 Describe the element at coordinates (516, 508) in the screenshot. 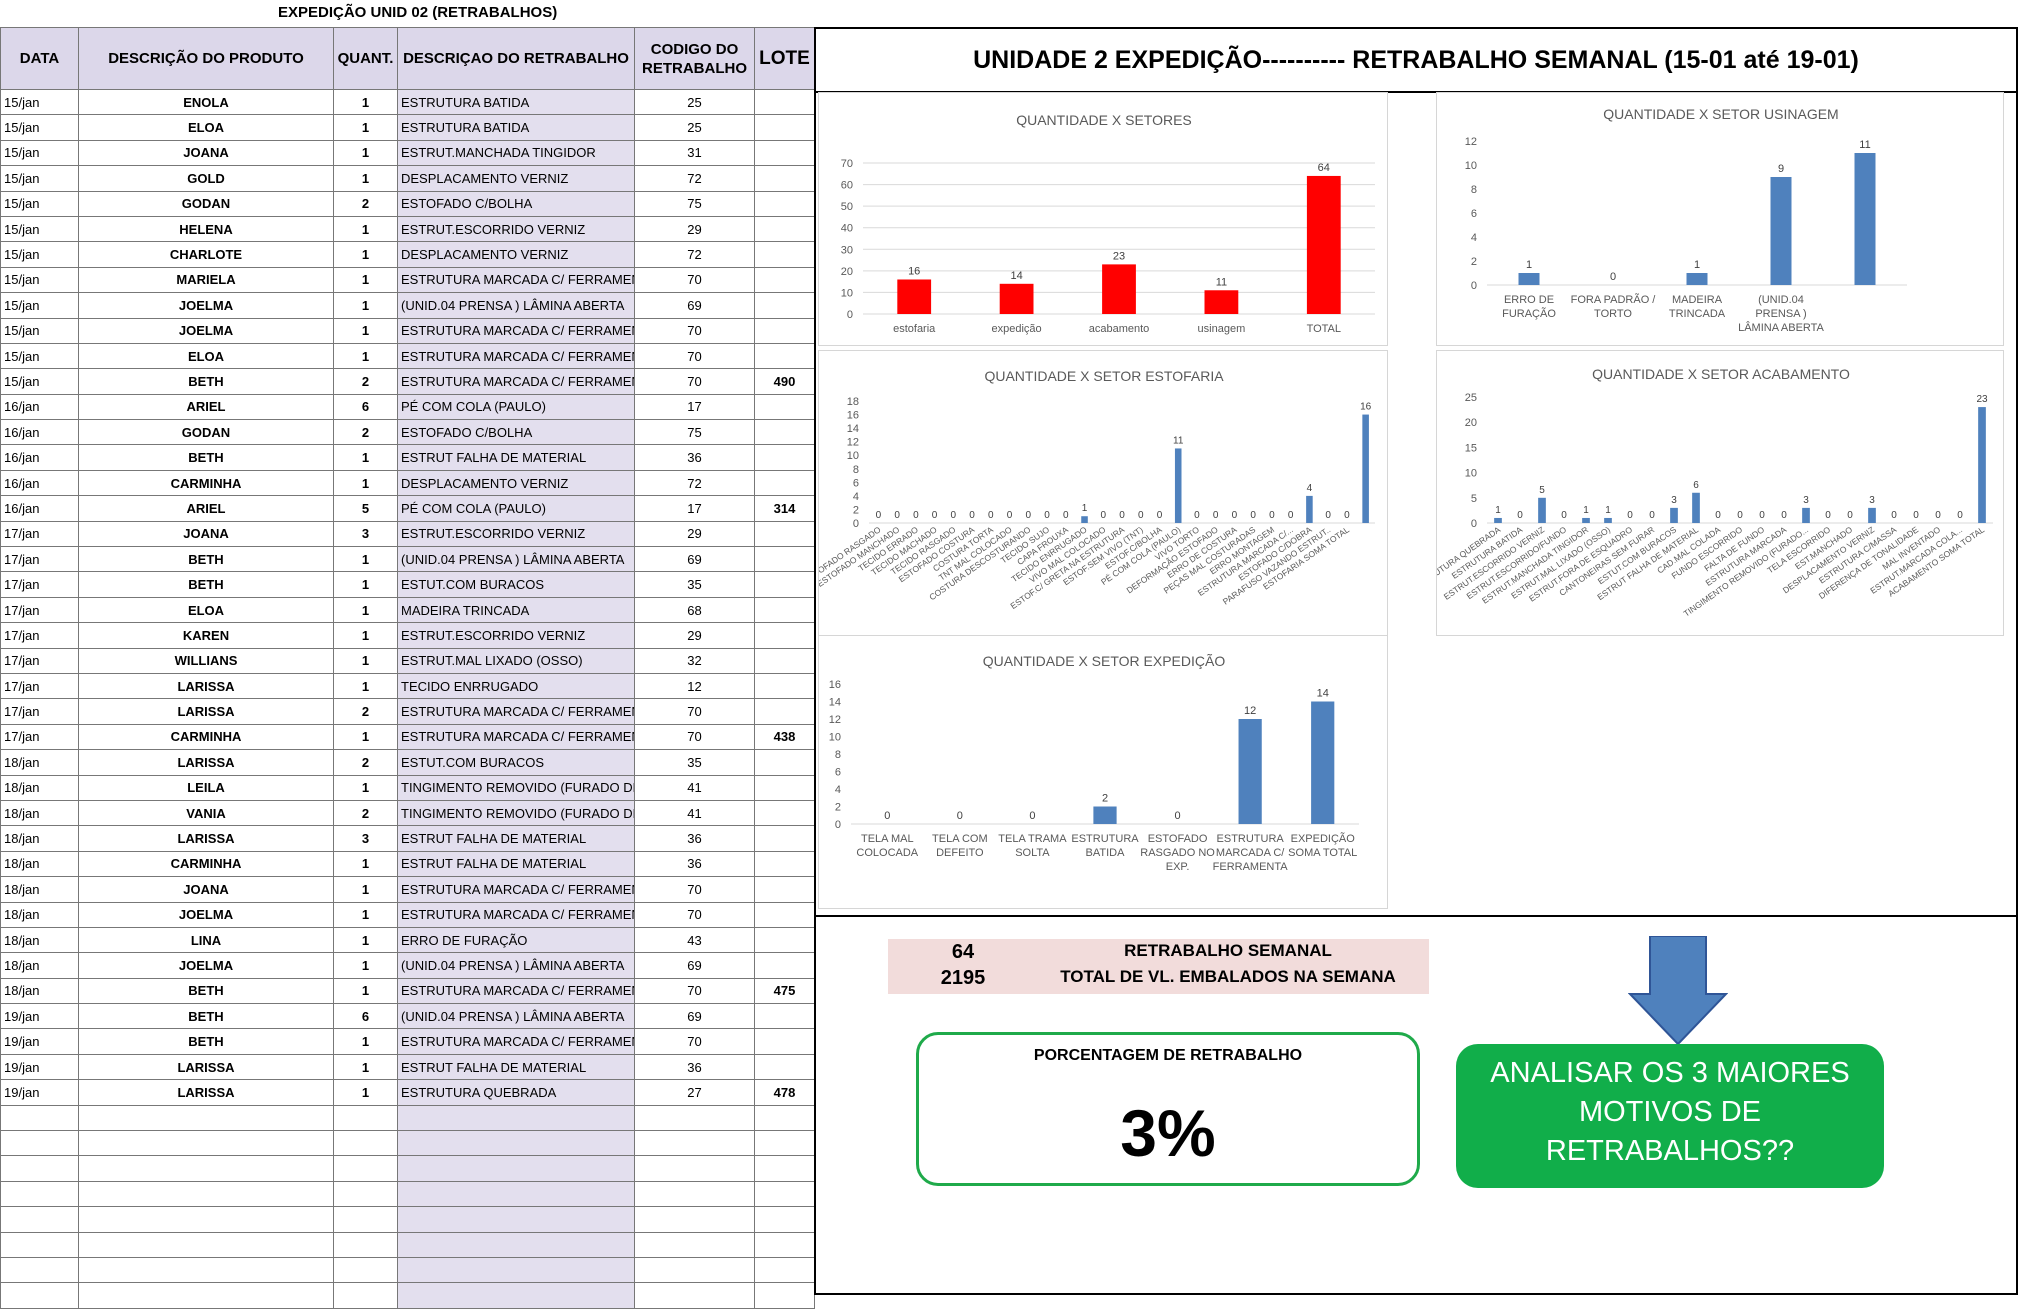

I see `cell-rework-description: PÉ COM COLA (PAULO)` at that location.